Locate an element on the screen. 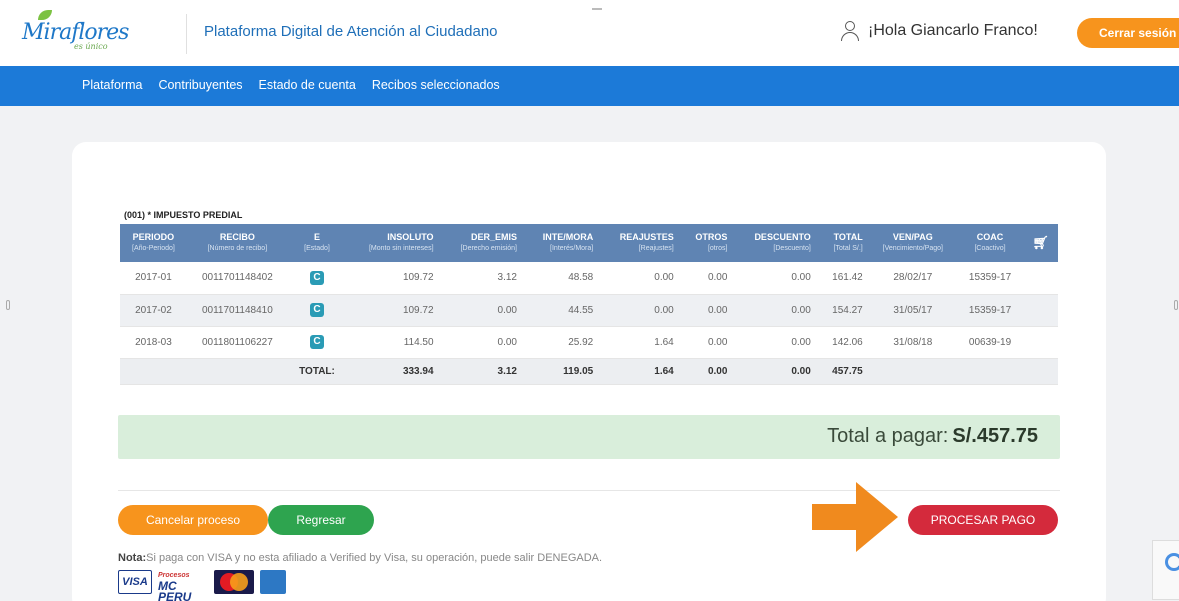 The width and height of the screenshot is (1179, 601). col-descuento: DESCUENTO [Descuento] is located at coordinates (775, 243).